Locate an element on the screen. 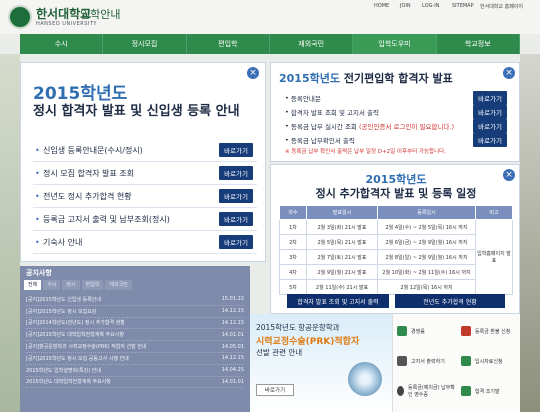 The image size is (540, 412). tab-jeongsi: 정시 is located at coordinates (71, 285).